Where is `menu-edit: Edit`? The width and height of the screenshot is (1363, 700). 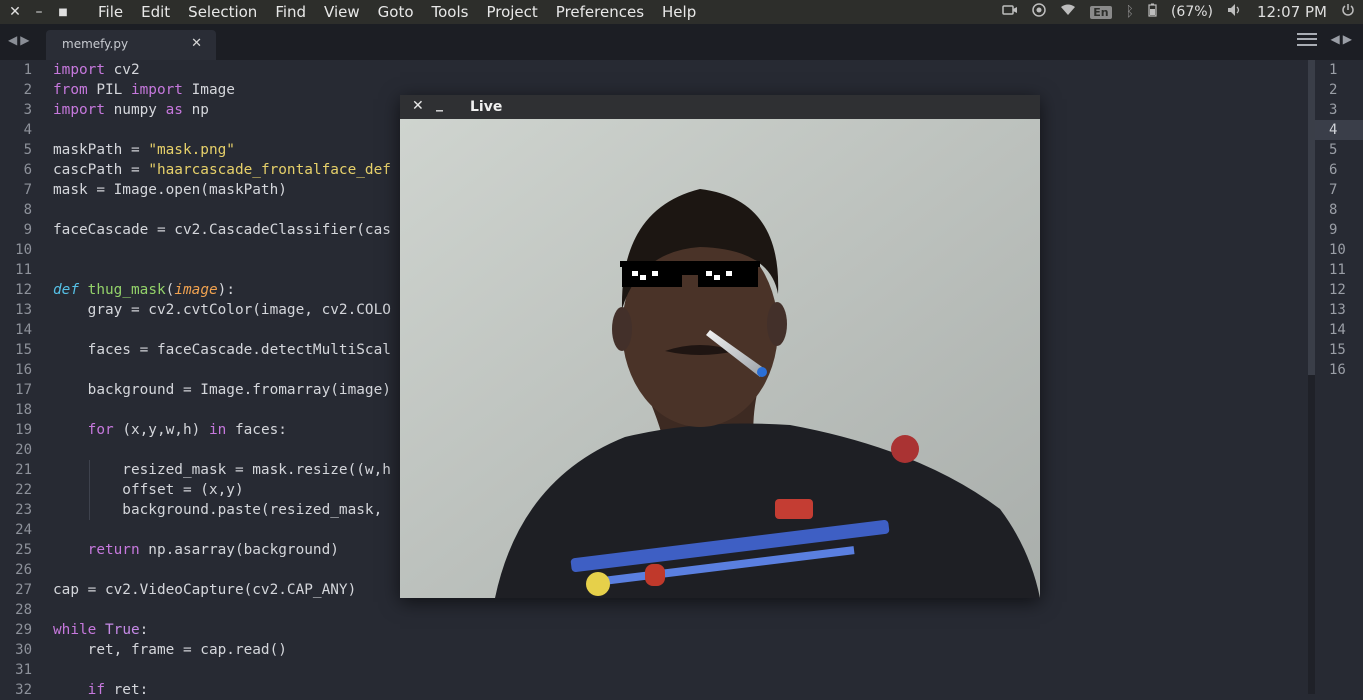
menu-edit: Edit is located at coordinates (155, 12).